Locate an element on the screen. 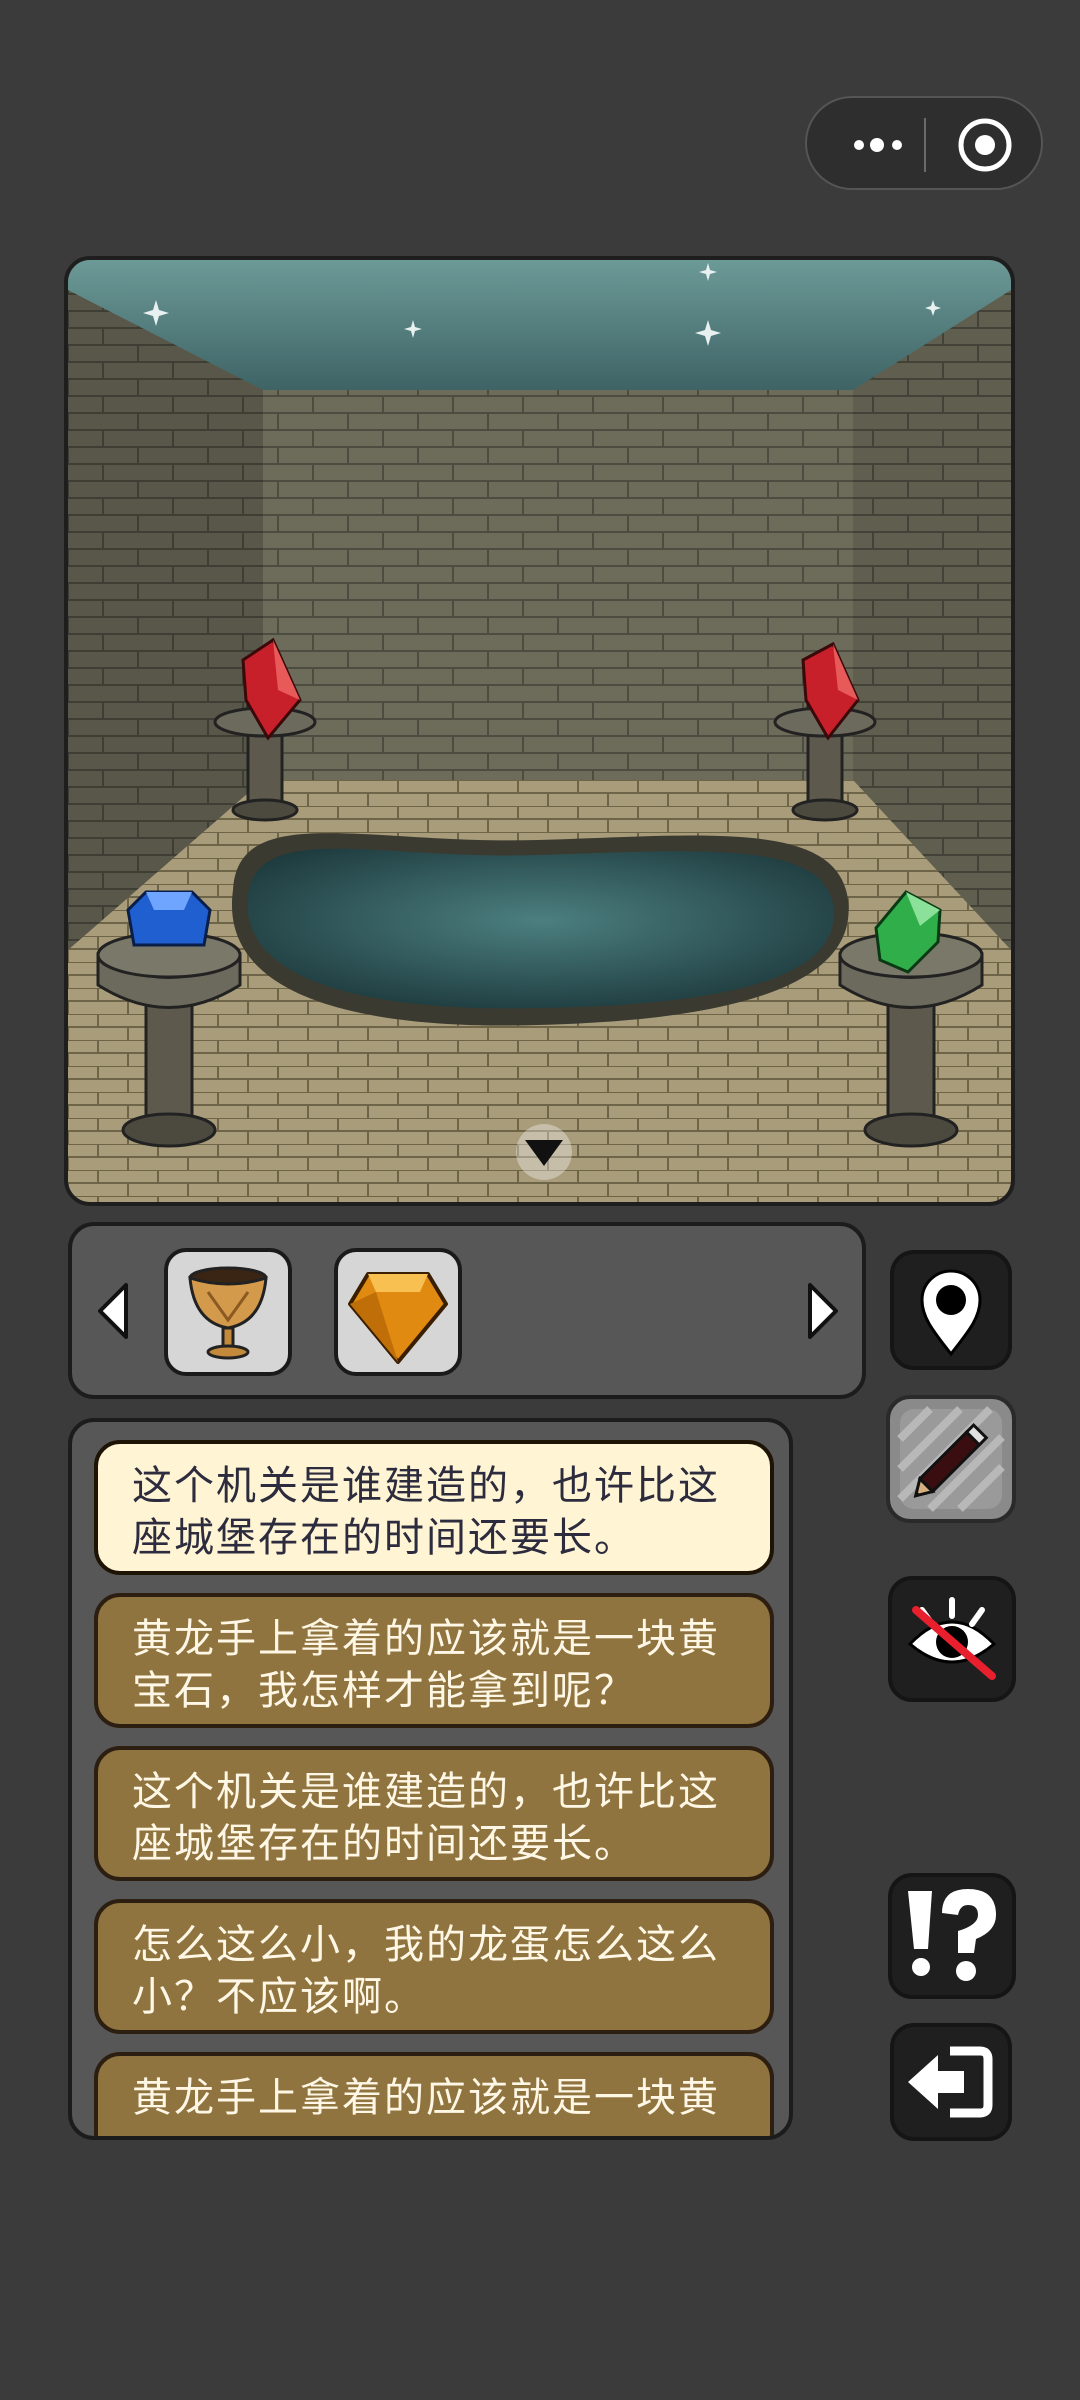 This screenshot has height=2400, width=1080. pencil-icon is located at coordinates (951, 1459).